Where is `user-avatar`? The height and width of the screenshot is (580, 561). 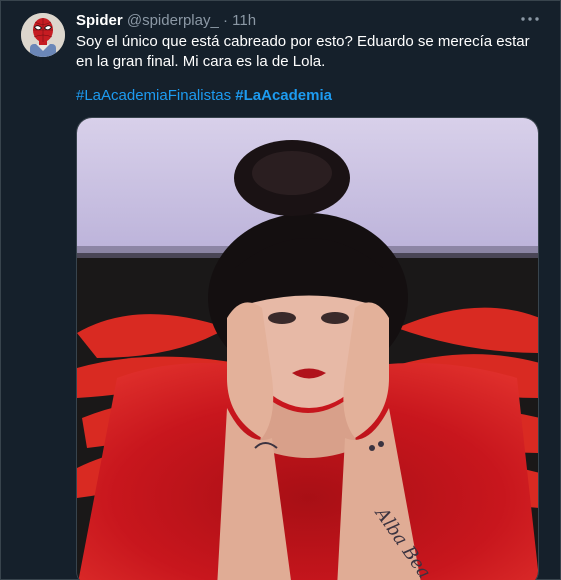
user-avatar is located at coordinates (43, 35).